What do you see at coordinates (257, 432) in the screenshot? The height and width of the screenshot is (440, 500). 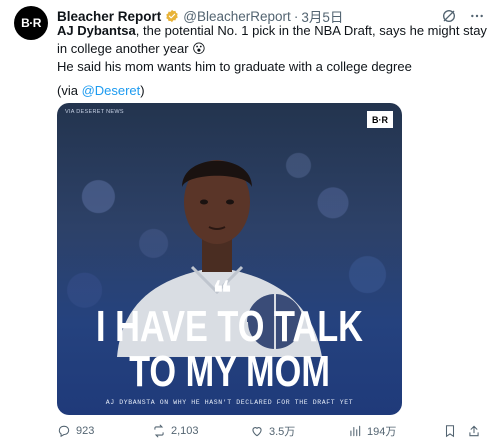 I see `heart-icon` at bounding box center [257, 432].